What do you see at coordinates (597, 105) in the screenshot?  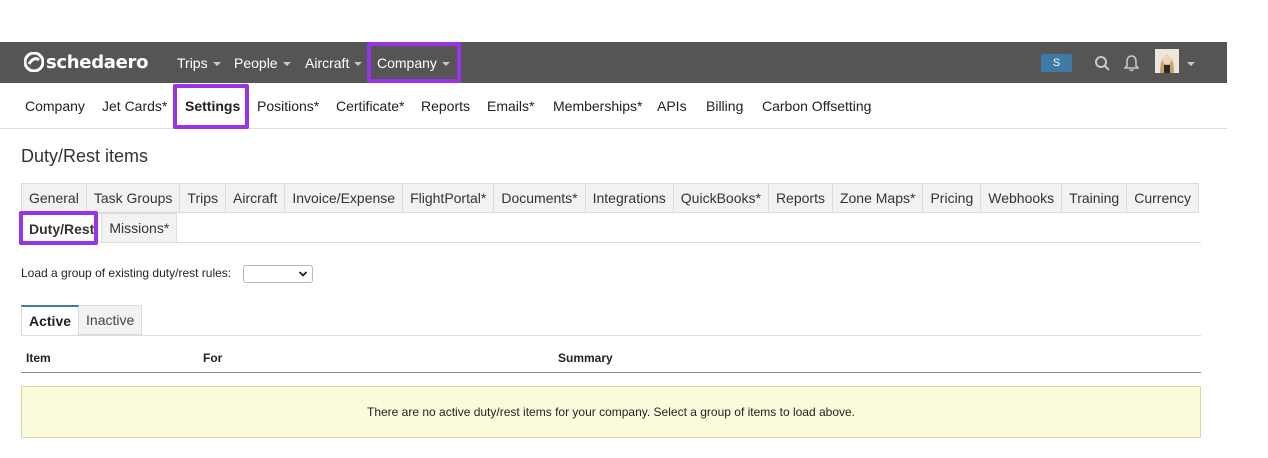 I see `subnav-memberships: Memberships*` at bounding box center [597, 105].